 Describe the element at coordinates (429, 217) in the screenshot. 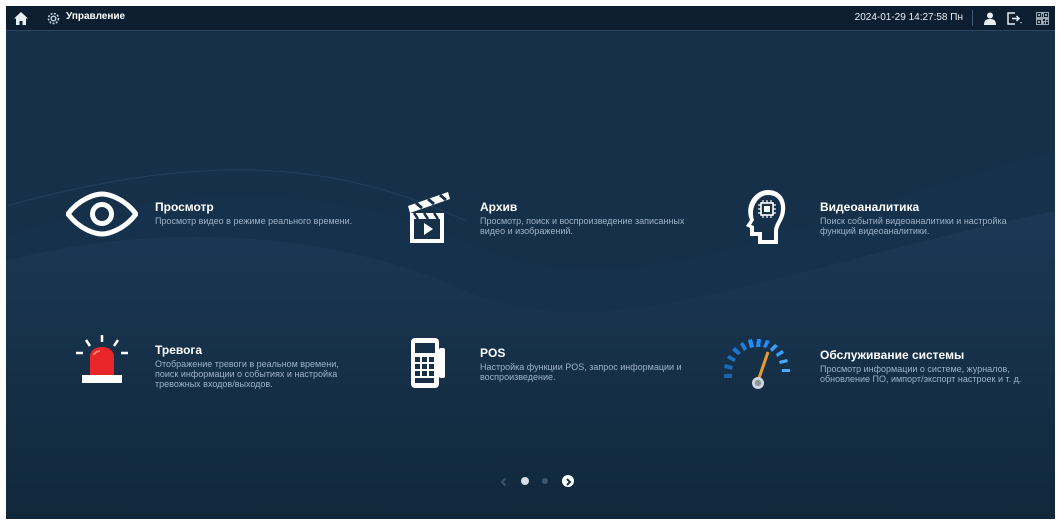

I see `clapperboard-icon` at that location.